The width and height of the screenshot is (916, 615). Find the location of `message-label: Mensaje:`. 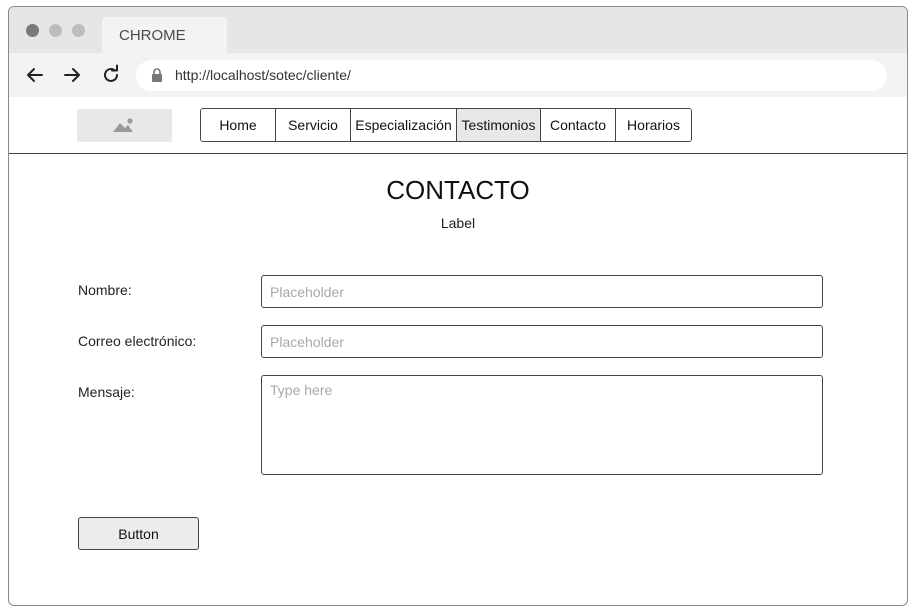

message-label: Mensaje: is located at coordinates (106, 392).